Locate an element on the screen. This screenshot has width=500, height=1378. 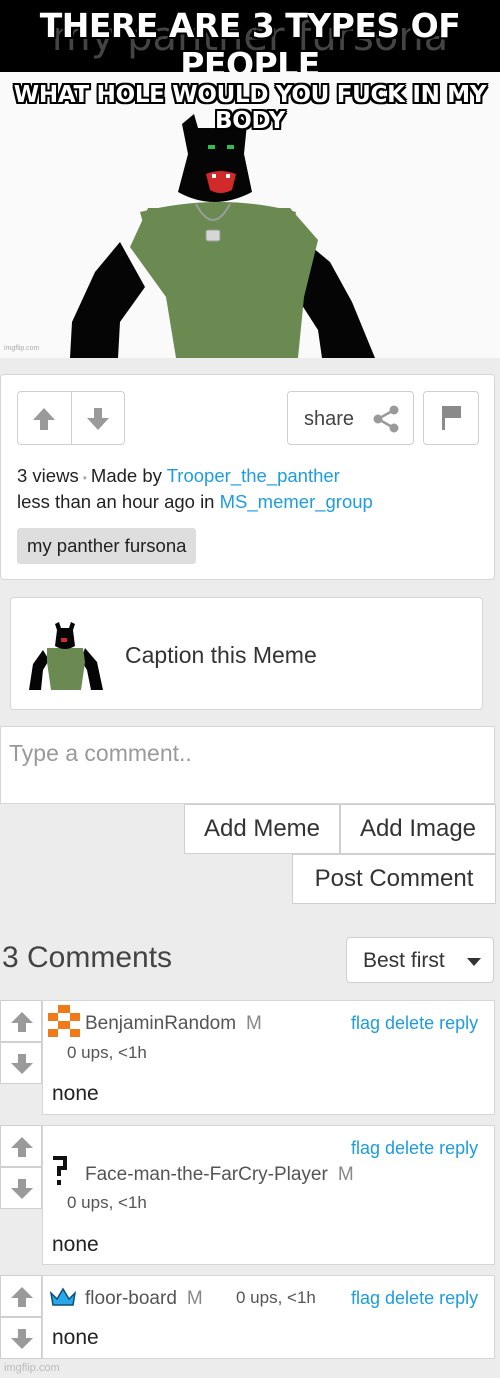
comment-username: BenjaminRandom is located at coordinates (160, 1023).